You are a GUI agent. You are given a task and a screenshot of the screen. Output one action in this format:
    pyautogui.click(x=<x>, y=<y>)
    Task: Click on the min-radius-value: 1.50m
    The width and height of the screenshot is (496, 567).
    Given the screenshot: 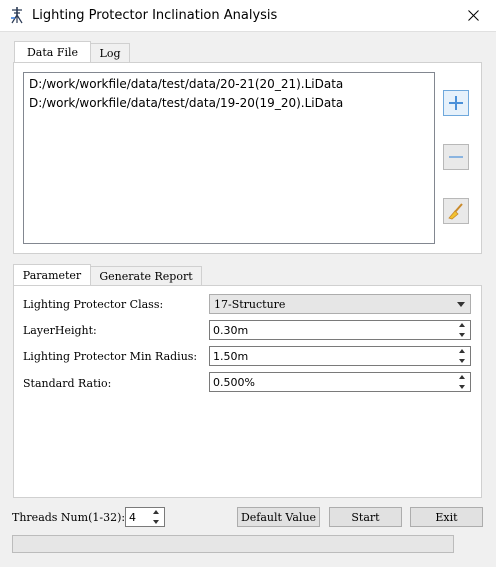 What is the action you would take?
    pyautogui.click(x=231, y=356)
    